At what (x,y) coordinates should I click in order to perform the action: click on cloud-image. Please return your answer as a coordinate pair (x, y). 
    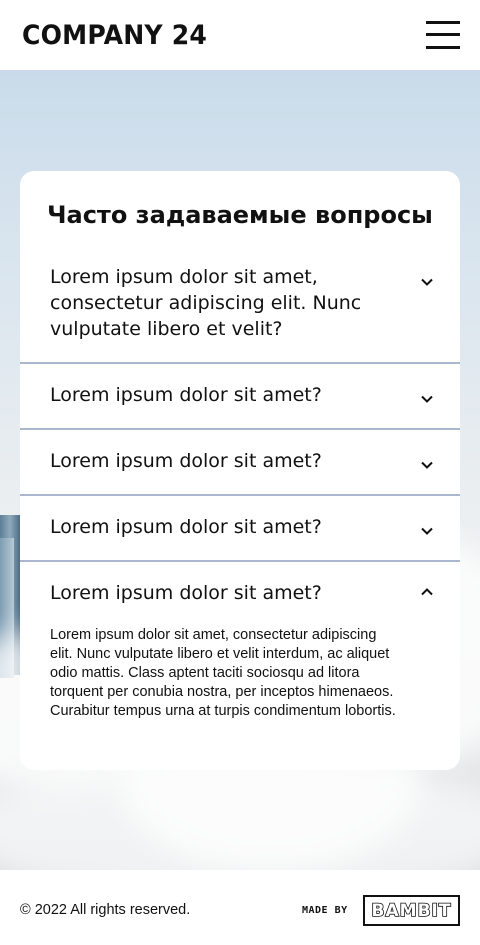
    Looking at the image, I should click on (240, 815).